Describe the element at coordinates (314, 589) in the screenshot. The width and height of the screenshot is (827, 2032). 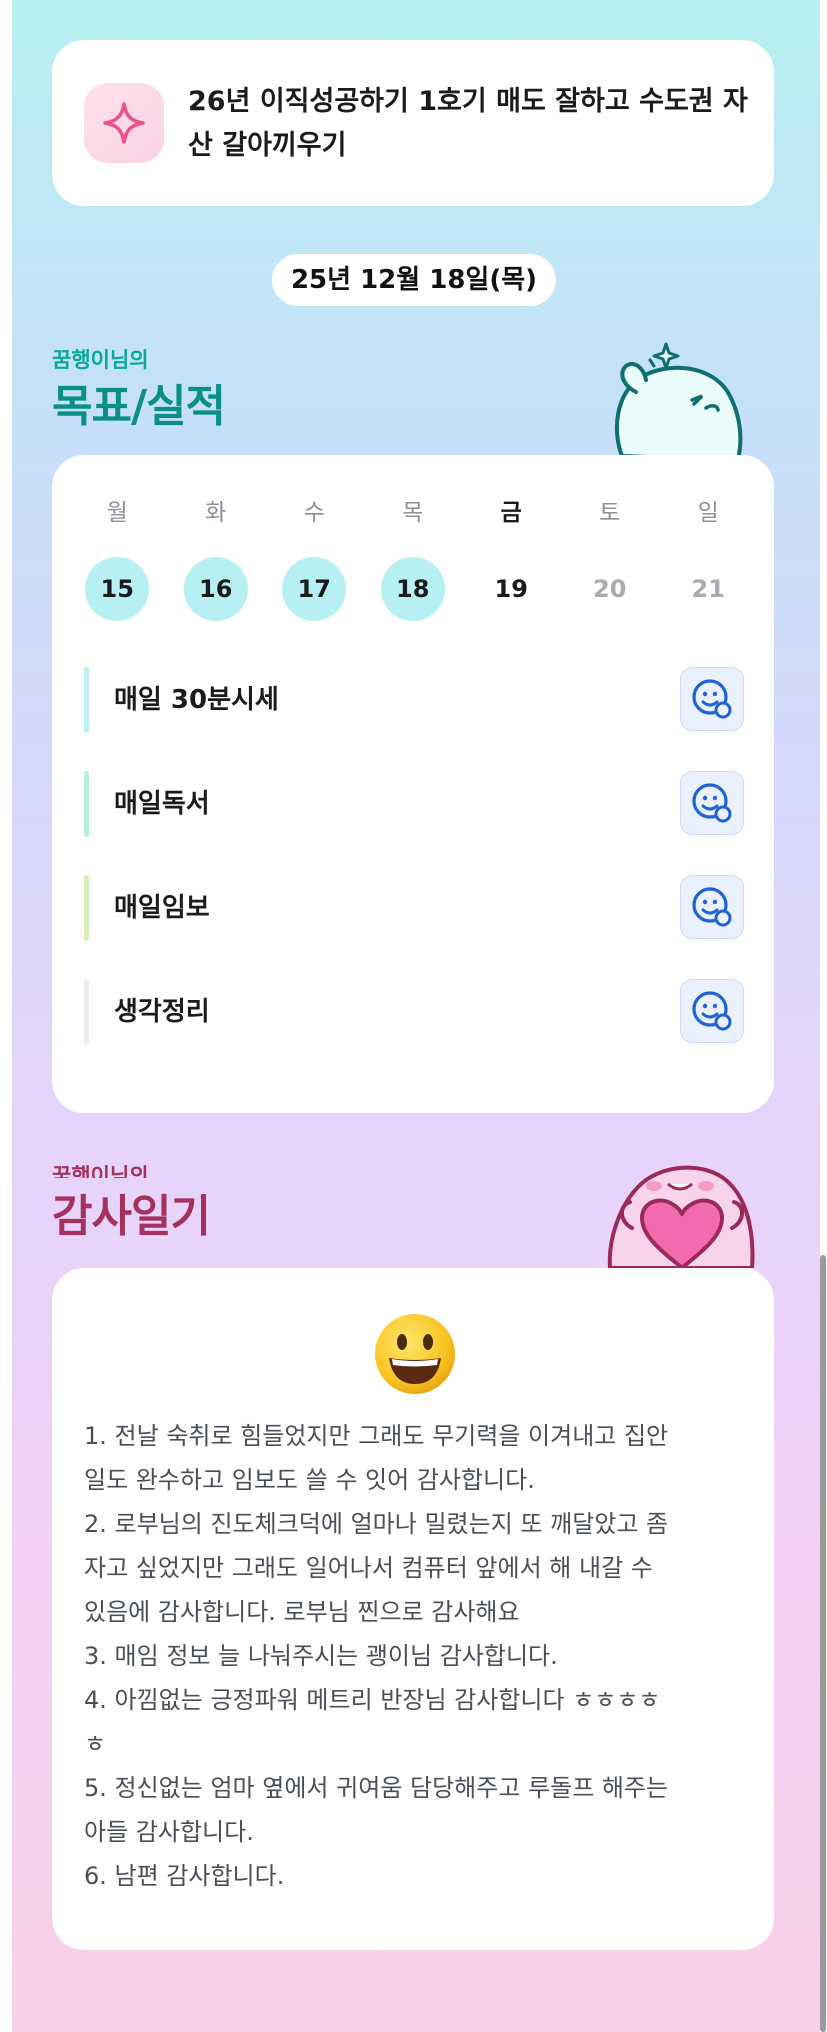
I see `day-number: 17` at that location.